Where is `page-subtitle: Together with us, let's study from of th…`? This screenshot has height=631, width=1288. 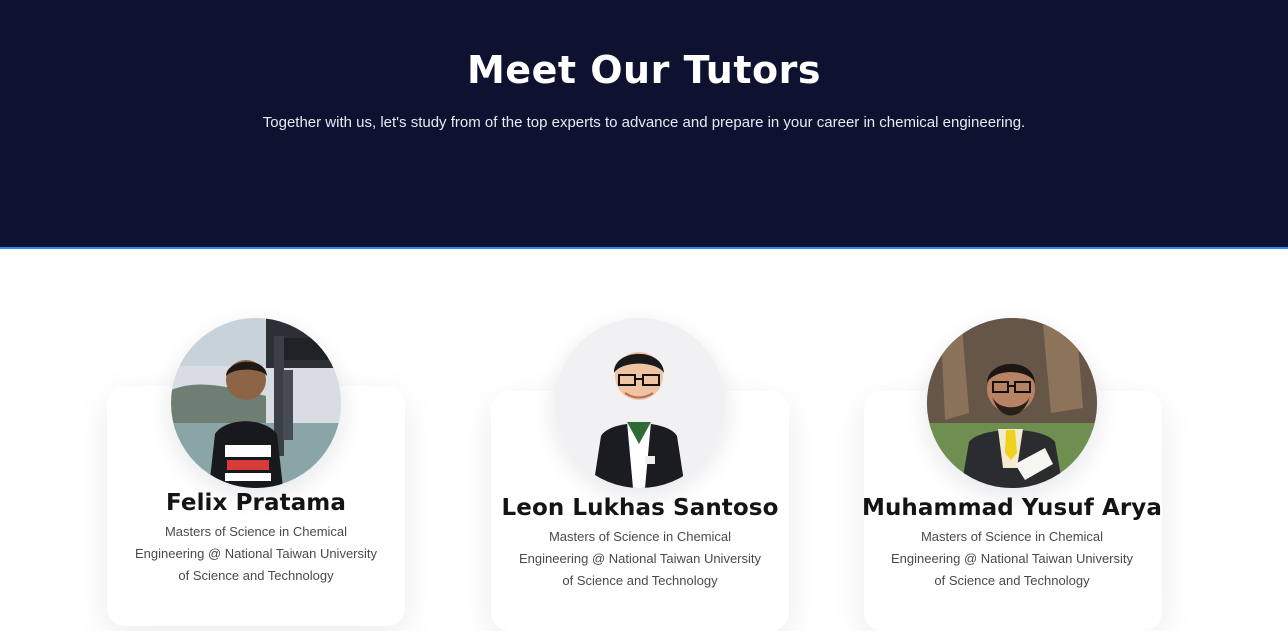 page-subtitle: Together with us, let's study from of th… is located at coordinates (644, 122).